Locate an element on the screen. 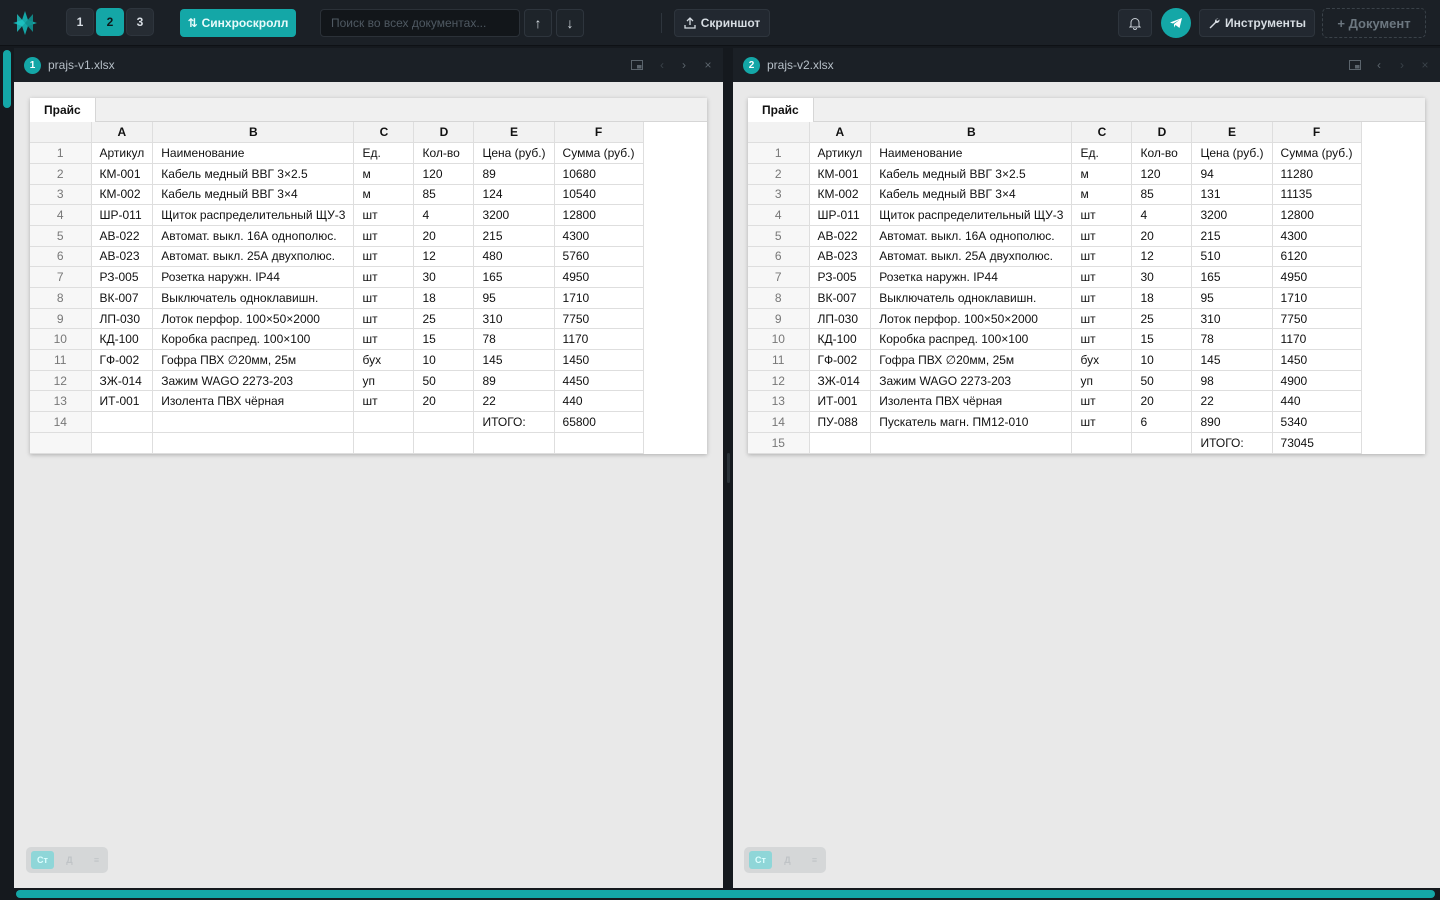 Image resolution: width=1440 pixels, height=900 pixels. tools-button: Инструменты is located at coordinates (1257, 23).